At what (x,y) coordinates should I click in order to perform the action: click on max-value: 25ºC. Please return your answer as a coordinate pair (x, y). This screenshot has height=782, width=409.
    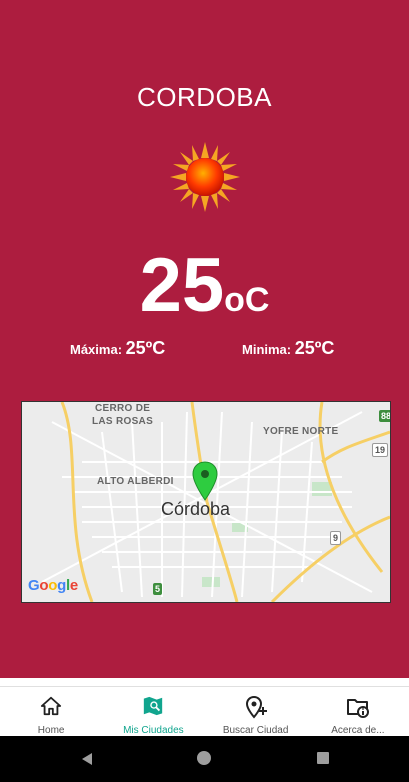
    Looking at the image, I should click on (145, 348).